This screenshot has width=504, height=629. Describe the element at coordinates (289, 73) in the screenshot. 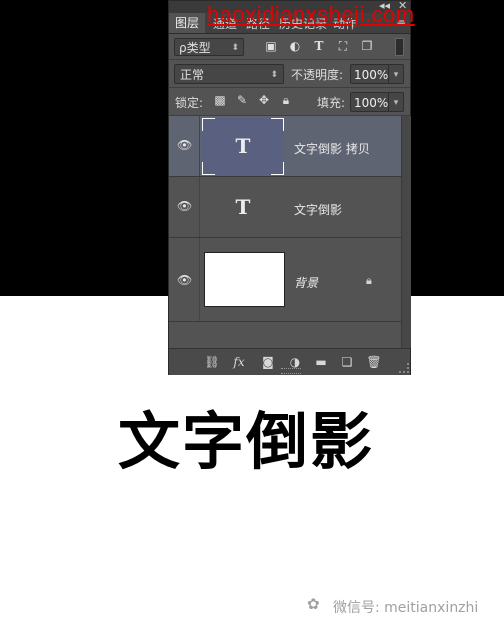

I see `blend-row: 正常 ⬍ 不透明度: 100% ▾` at that location.